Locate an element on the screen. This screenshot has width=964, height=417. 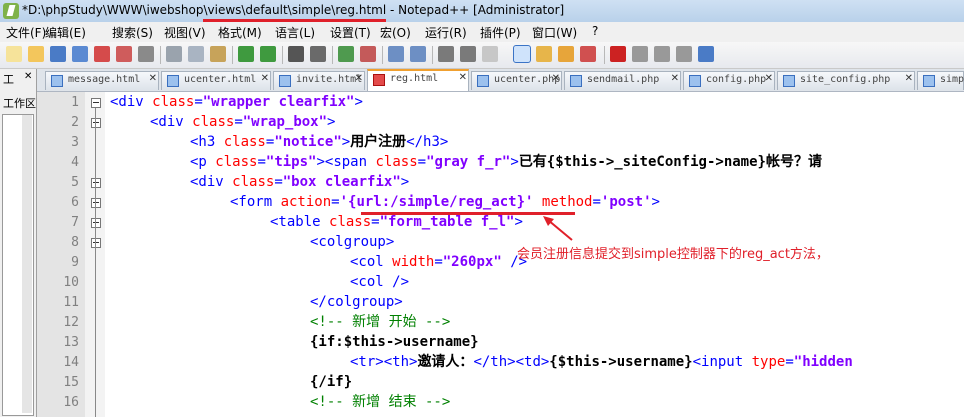
tab-5: sendmail.php ✕ is located at coordinates (622, 80).